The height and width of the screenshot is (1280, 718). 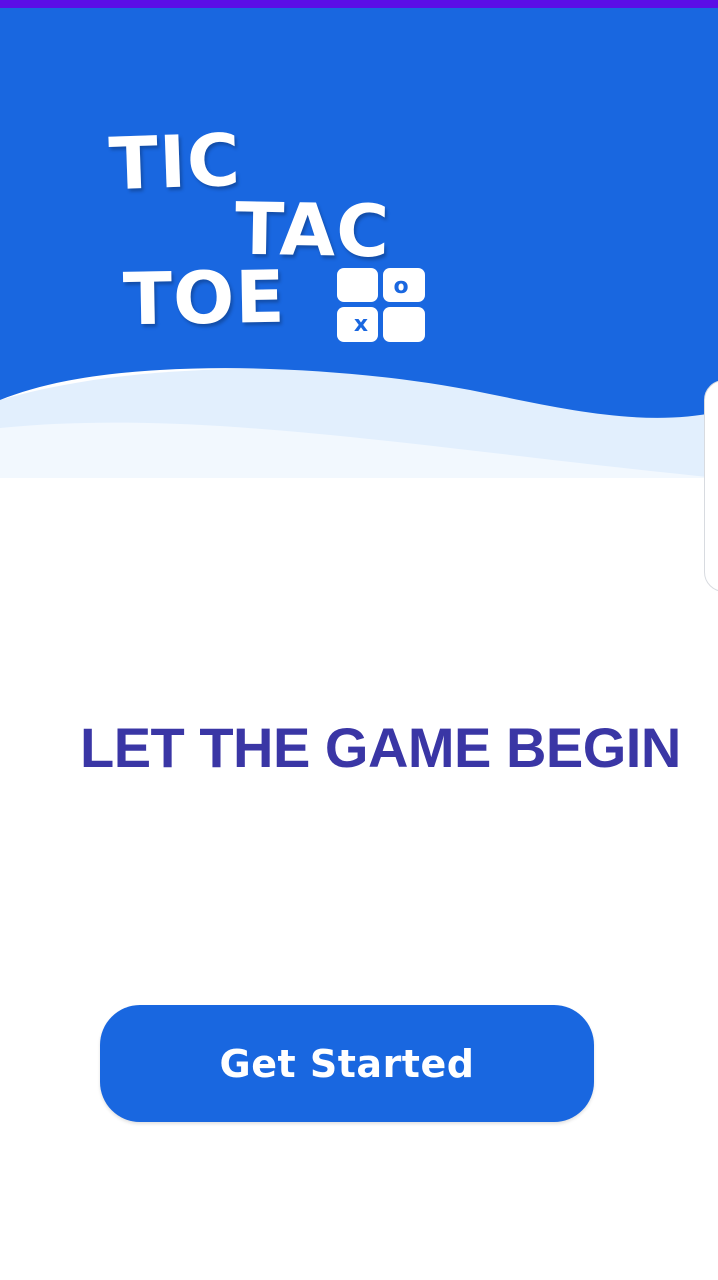 I want to click on tic-tac-toe-grid-icon: o x, so click(x=381, y=305).